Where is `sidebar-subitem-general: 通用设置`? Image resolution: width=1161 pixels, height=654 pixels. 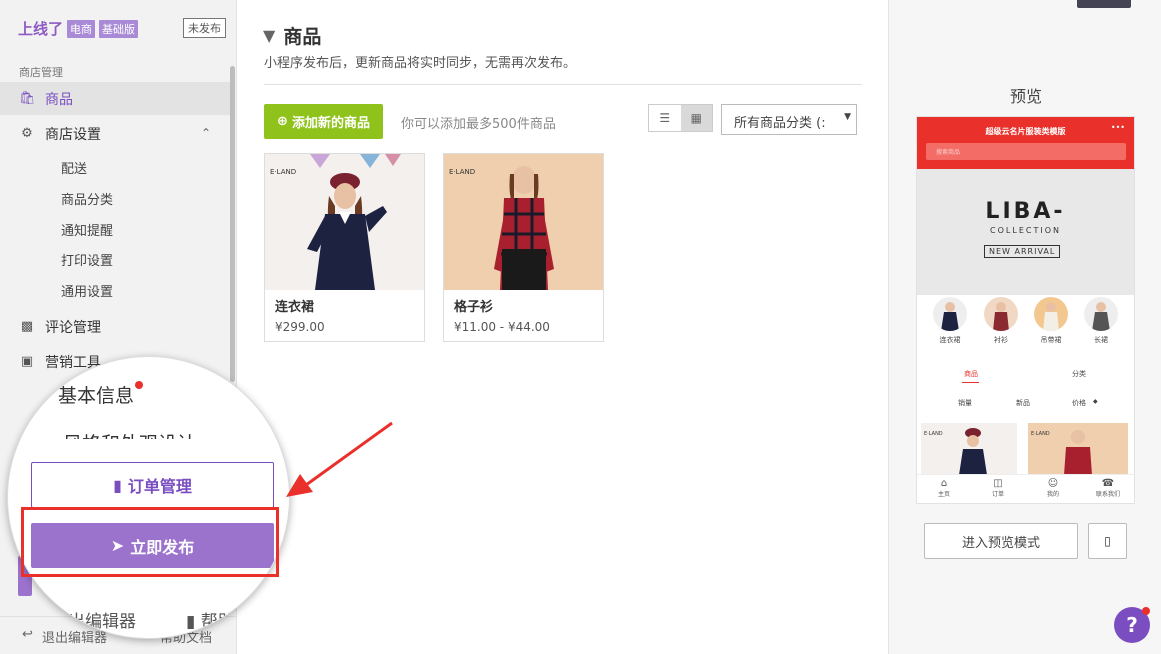 sidebar-subitem-general: 通用设置 is located at coordinates (87, 290).